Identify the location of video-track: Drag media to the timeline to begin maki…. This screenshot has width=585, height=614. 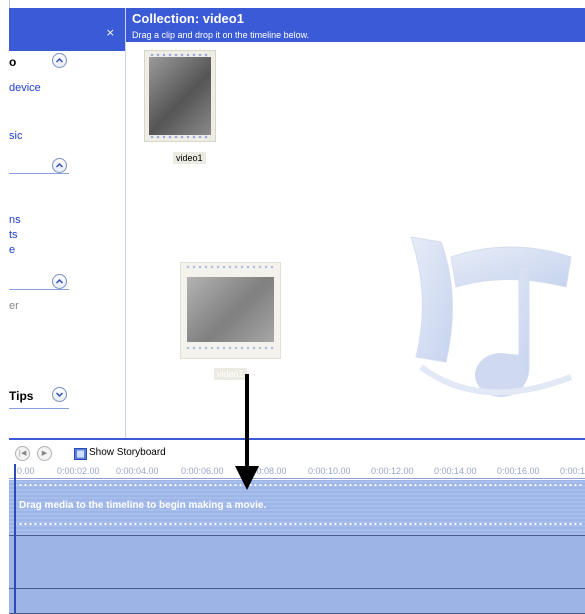
(297, 508).